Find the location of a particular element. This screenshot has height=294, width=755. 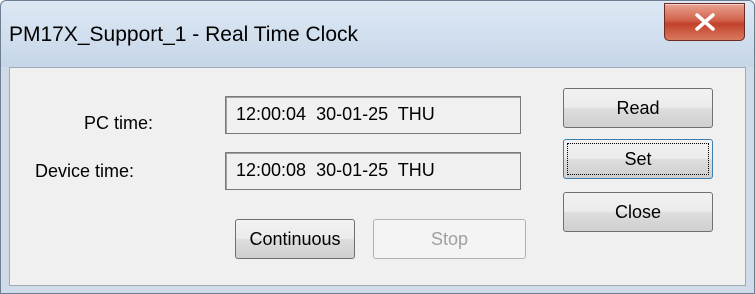

set-button-label: Set is located at coordinates (638, 159).